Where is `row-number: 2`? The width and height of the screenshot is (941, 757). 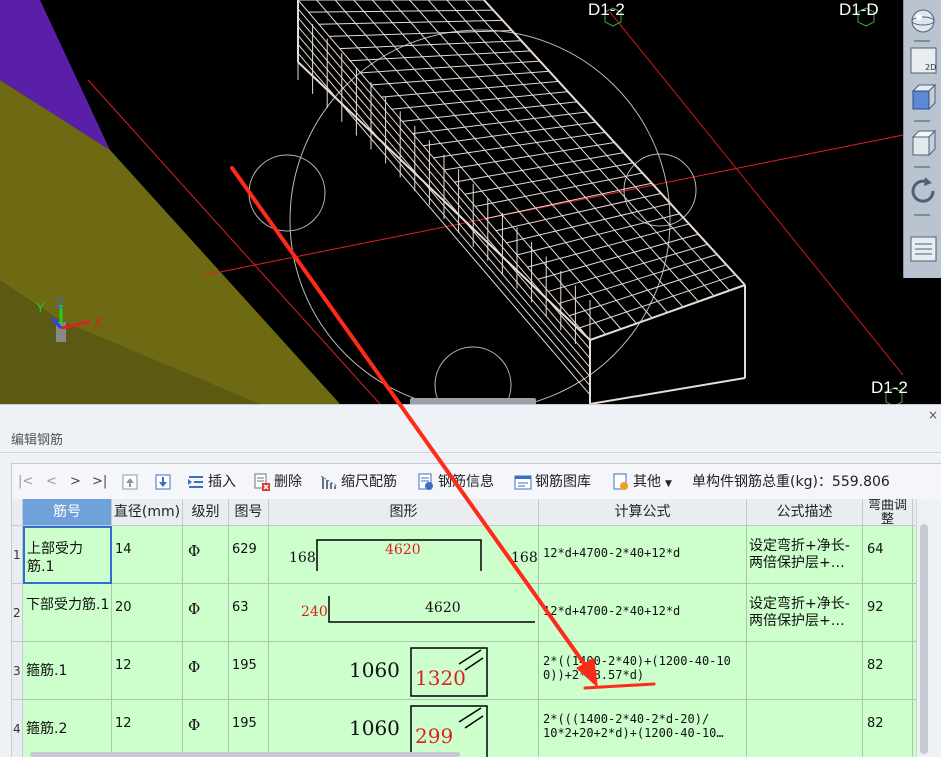
row-number: 2 is located at coordinates (17, 613).